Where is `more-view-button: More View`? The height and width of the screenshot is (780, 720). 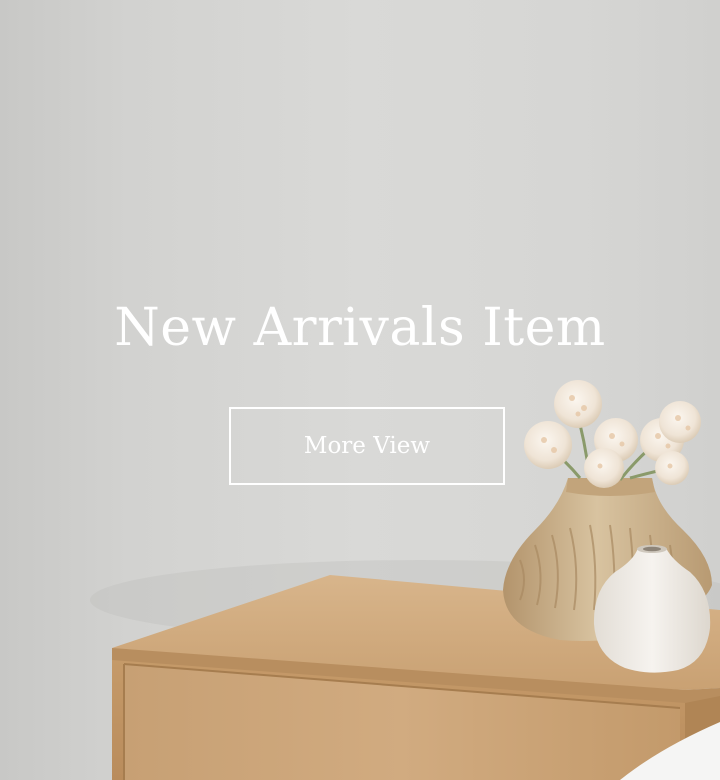 more-view-button: More View is located at coordinates (367, 446).